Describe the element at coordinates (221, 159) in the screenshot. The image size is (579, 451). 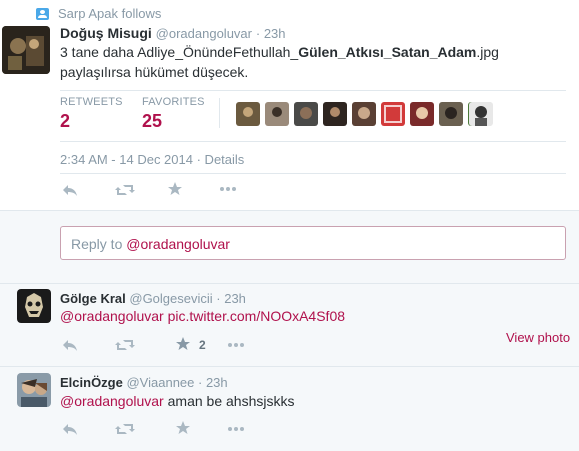
I see `details-link: · Details` at that location.